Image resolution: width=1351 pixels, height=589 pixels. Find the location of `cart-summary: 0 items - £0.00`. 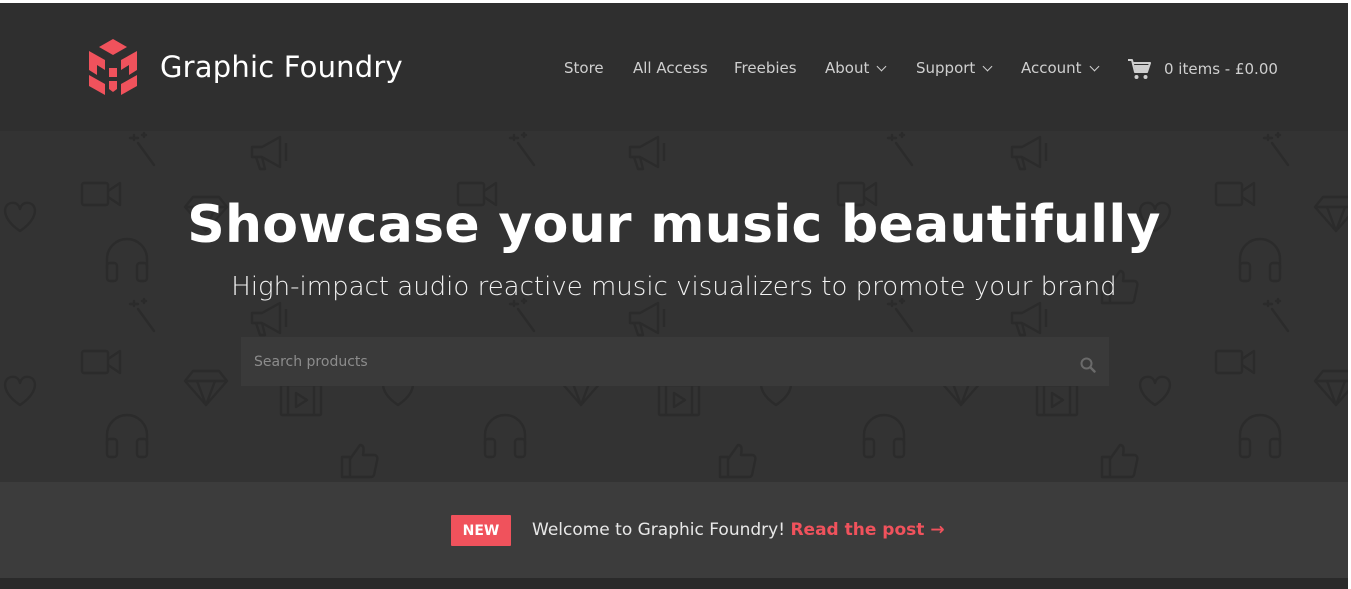

cart-summary: 0 items - £0.00 is located at coordinates (1221, 69).